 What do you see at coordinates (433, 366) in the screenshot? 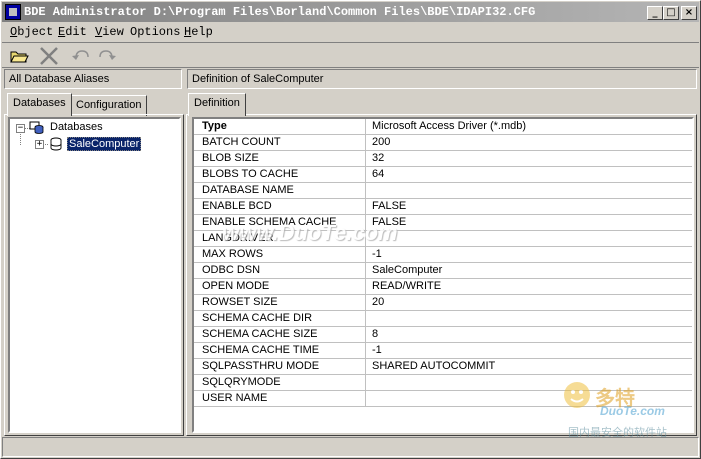
I see `property-value: SHARED AUTOCOMMIT` at bounding box center [433, 366].